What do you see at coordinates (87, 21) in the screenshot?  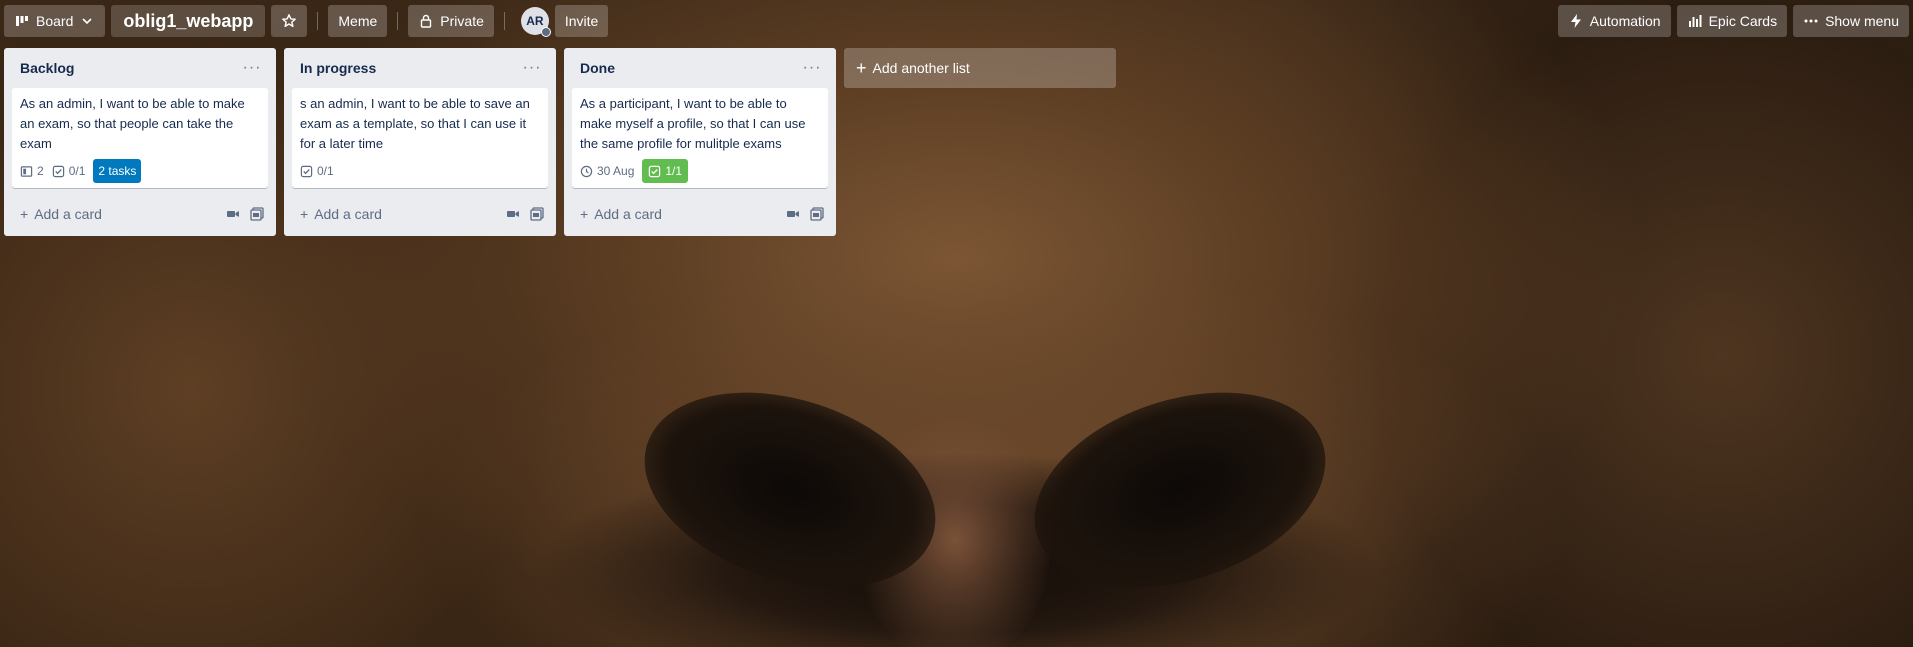 I see `chevron-down-icon` at bounding box center [87, 21].